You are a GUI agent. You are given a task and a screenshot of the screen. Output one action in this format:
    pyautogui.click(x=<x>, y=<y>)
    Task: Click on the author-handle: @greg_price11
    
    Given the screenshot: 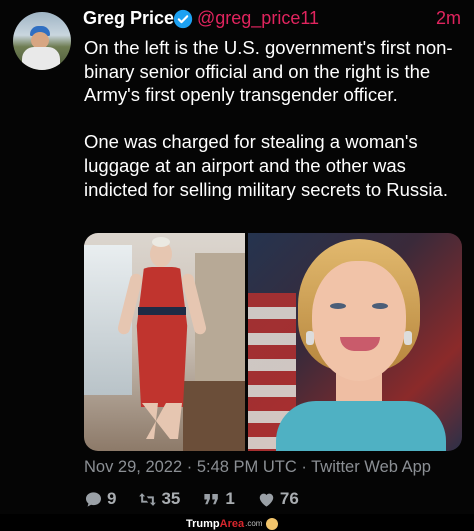 What is the action you would take?
    pyautogui.click(x=258, y=18)
    